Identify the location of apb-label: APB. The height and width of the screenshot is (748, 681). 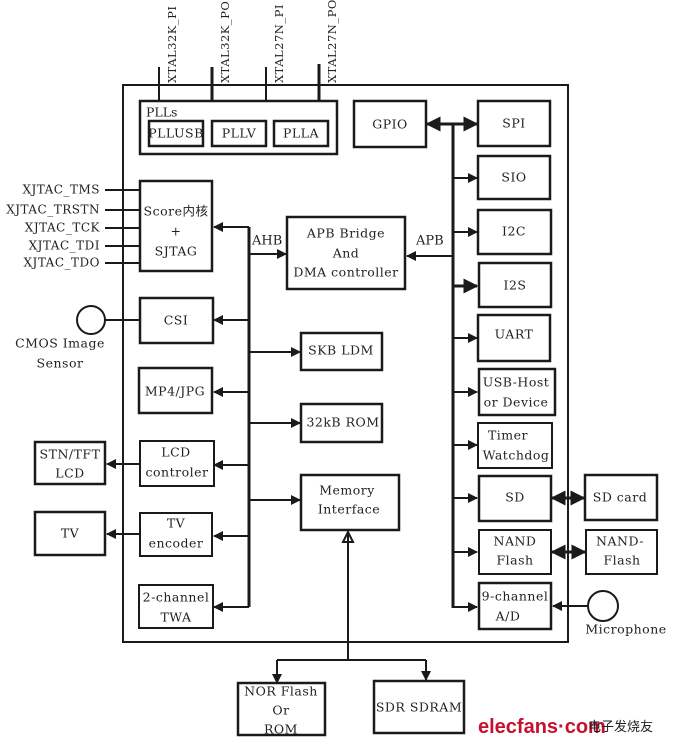
(429, 241).